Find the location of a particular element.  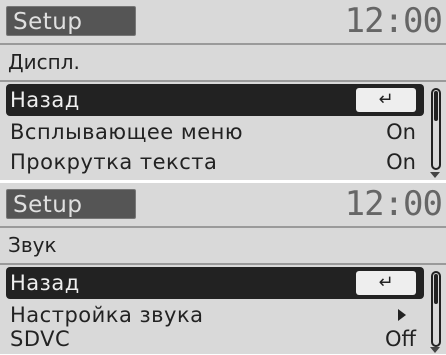

section-title: Диспл. is located at coordinates (44, 62).